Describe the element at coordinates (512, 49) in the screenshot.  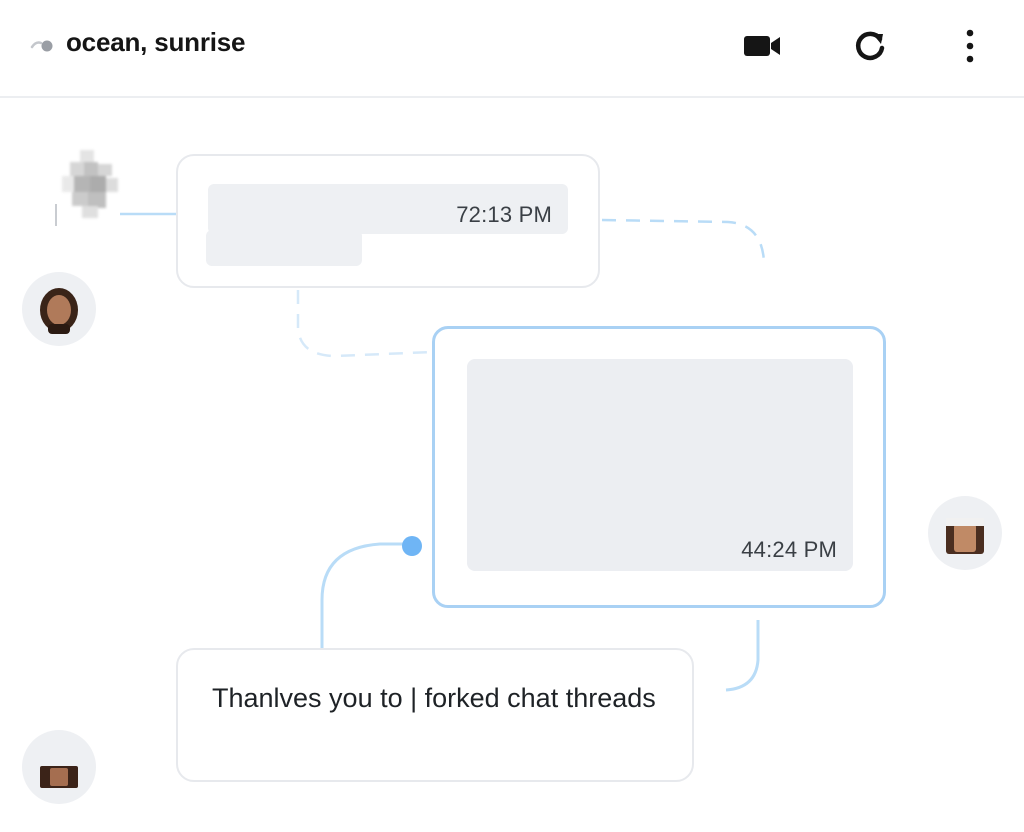
I see `chat-header: ocean, sunrise` at that location.